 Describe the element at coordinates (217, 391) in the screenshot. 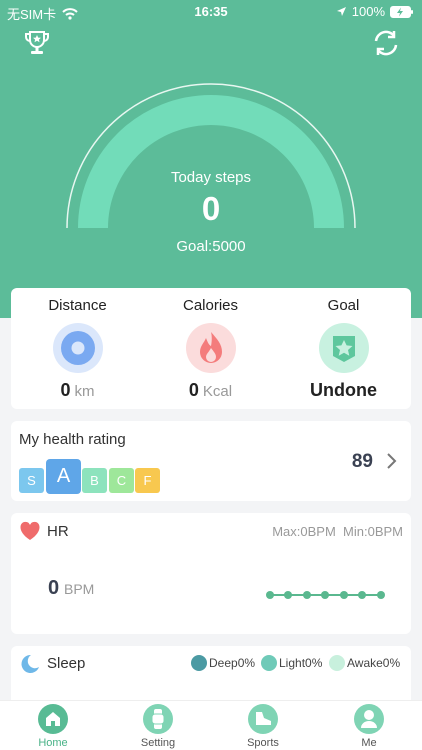

I see `calories-unit: Kcal` at that location.